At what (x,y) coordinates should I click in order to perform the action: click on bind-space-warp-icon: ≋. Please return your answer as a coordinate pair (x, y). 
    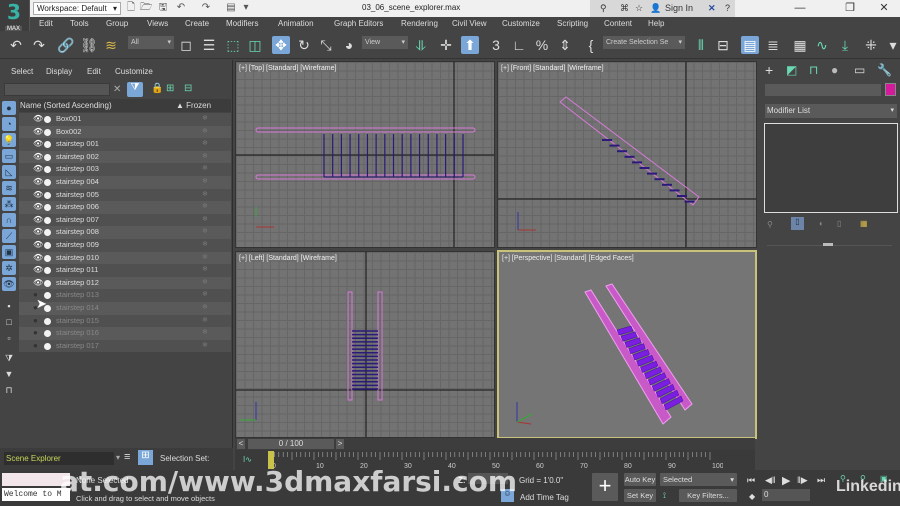
    Looking at the image, I should click on (111, 45).